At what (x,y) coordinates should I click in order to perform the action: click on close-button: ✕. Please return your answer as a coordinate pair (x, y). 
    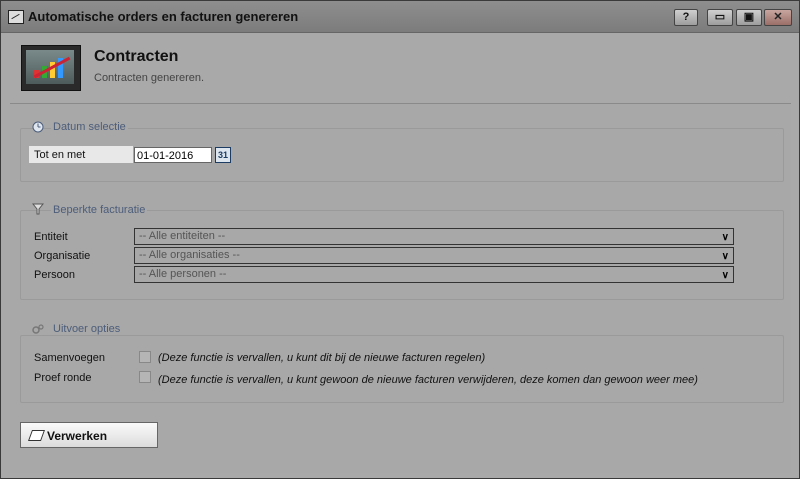
    Looking at the image, I should click on (778, 17).